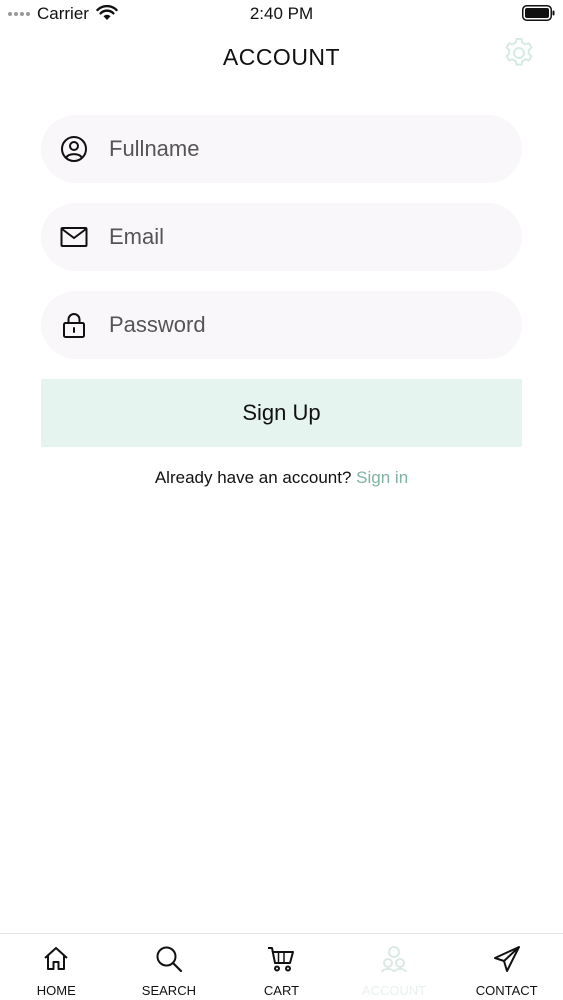  I want to click on tab-bar: HOME SEARCH CART ACCOUNT CONTACT, so click(281, 966).